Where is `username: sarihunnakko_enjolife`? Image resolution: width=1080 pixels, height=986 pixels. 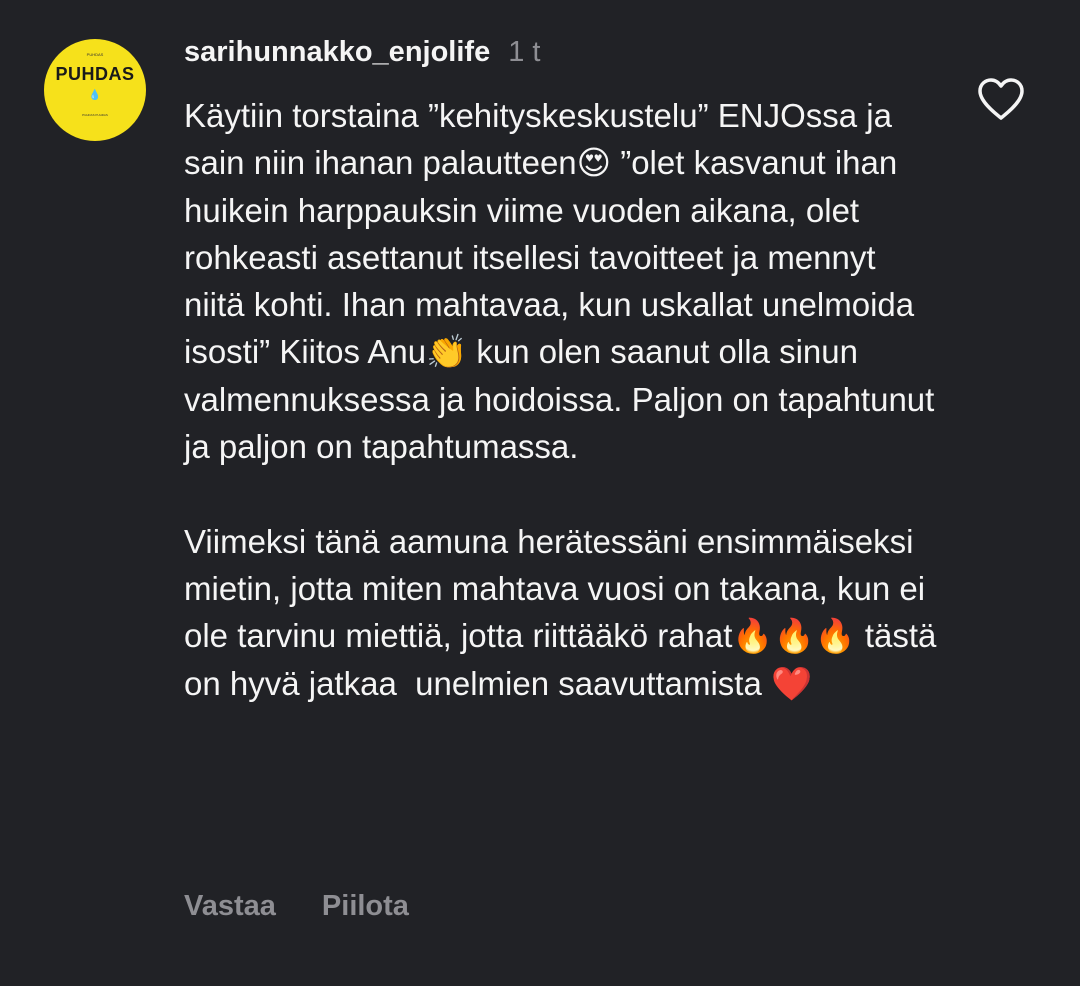 username: sarihunnakko_enjolife is located at coordinates (337, 52).